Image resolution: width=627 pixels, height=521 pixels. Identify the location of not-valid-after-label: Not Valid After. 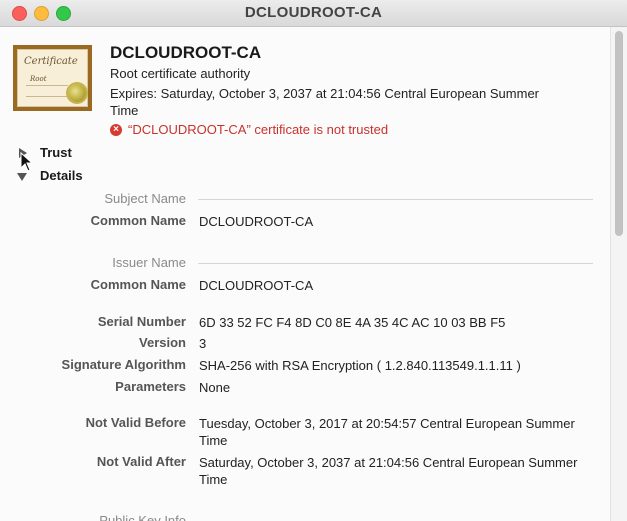
(141, 461).